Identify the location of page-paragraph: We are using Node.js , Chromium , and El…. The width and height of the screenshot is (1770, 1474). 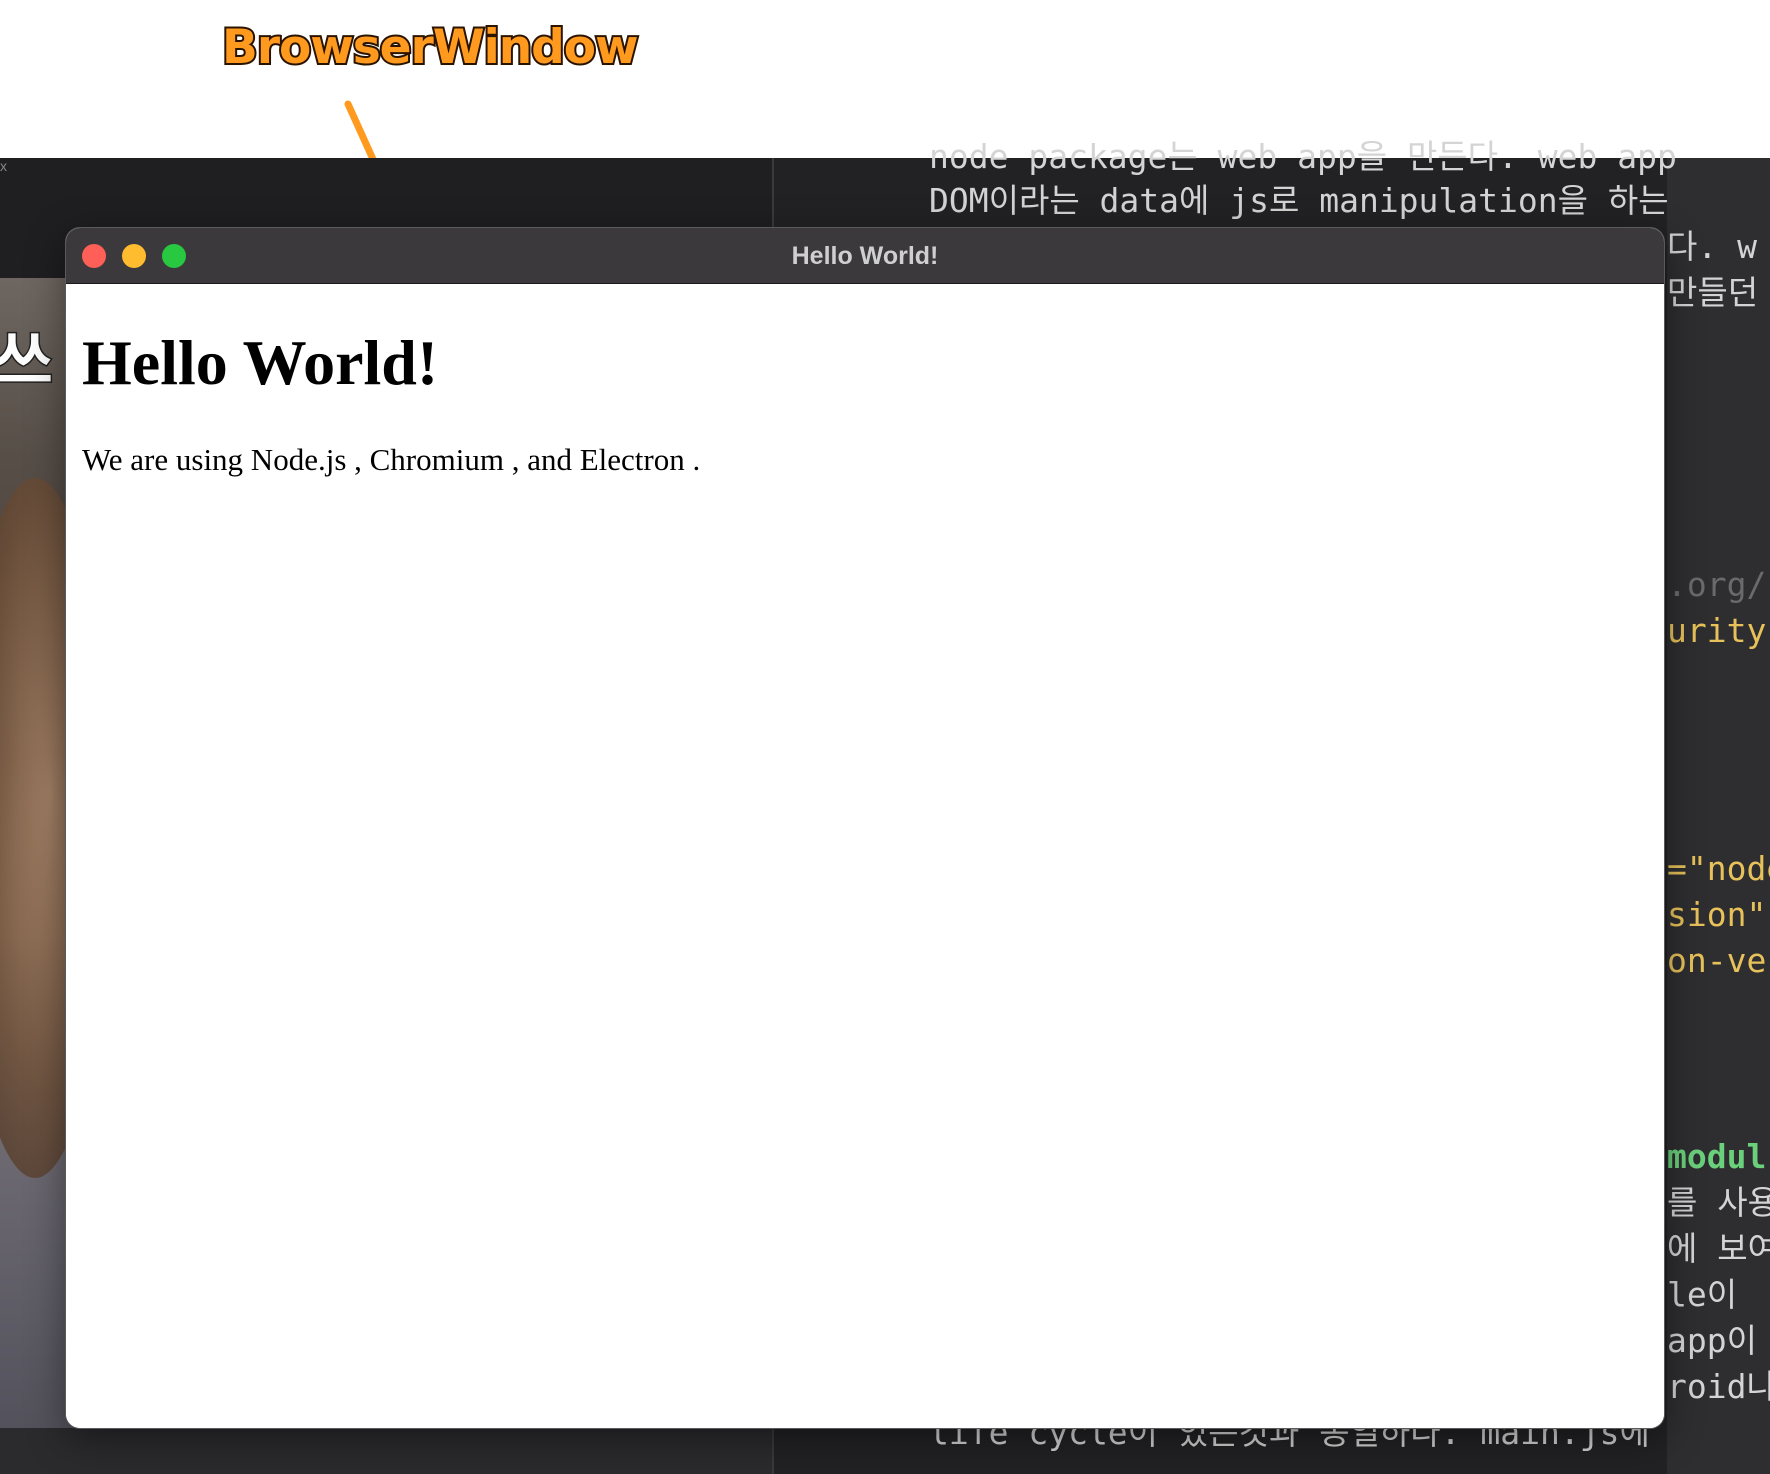
(391, 459).